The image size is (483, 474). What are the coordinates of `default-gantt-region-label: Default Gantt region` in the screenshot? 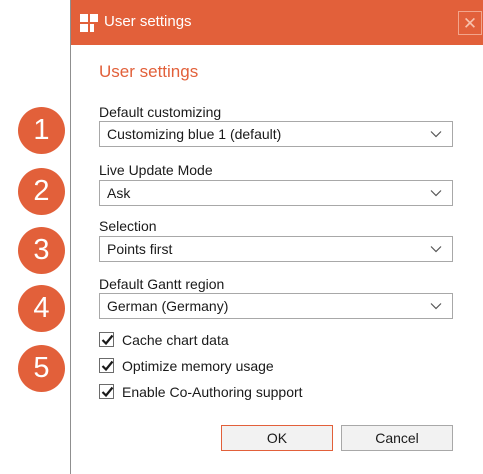 It's located at (162, 284).